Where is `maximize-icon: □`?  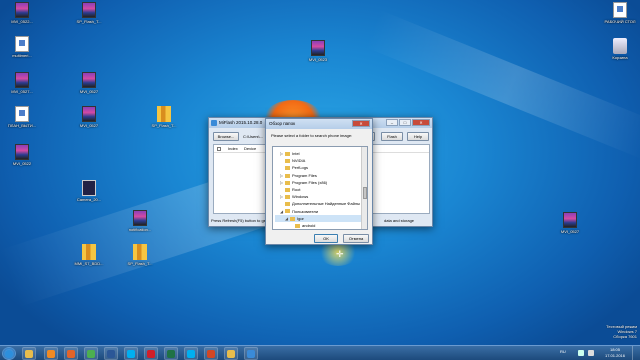 maximize-icon: □ is located at coordinates (405, 122).